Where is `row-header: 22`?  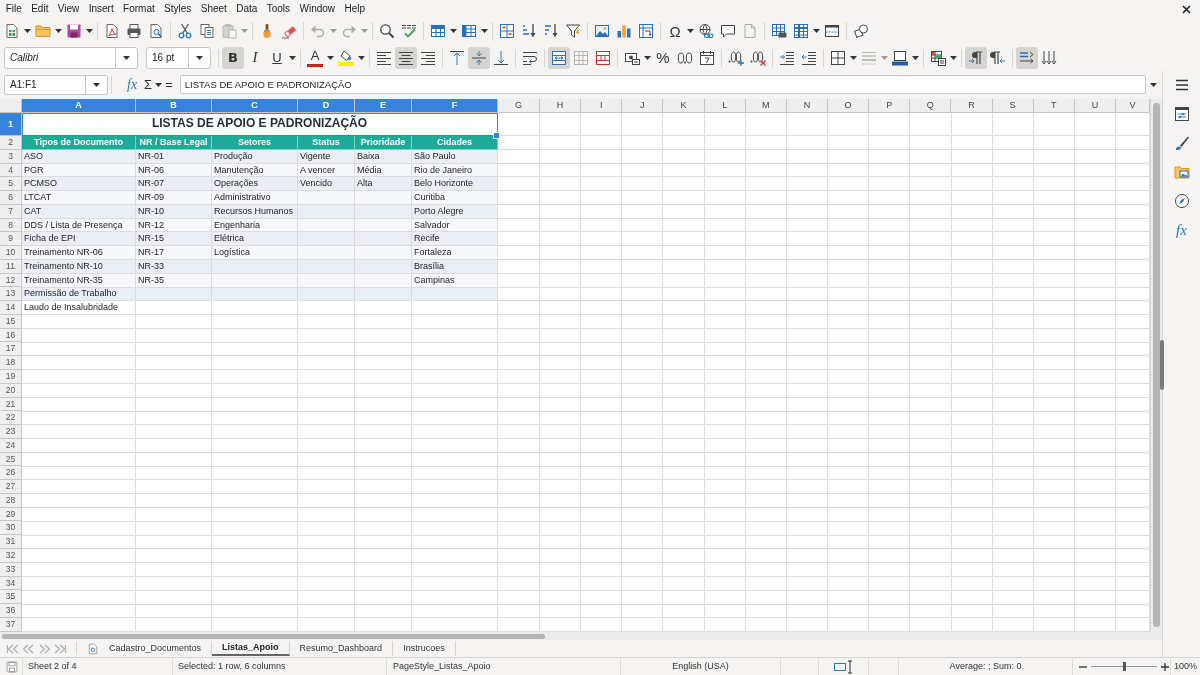
row-header: 22 is located at coordinates (11, 418).